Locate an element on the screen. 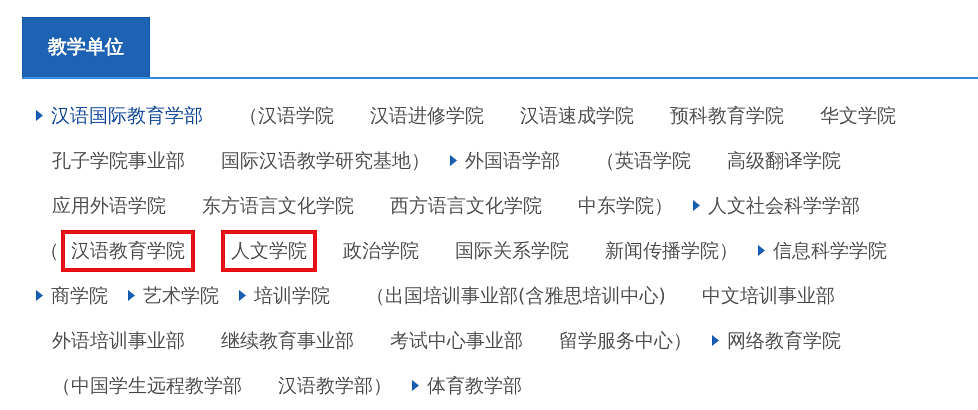 This screenshot has height=410, width=978. department-link: 体育教学部 is located at coordinates (467, 386).